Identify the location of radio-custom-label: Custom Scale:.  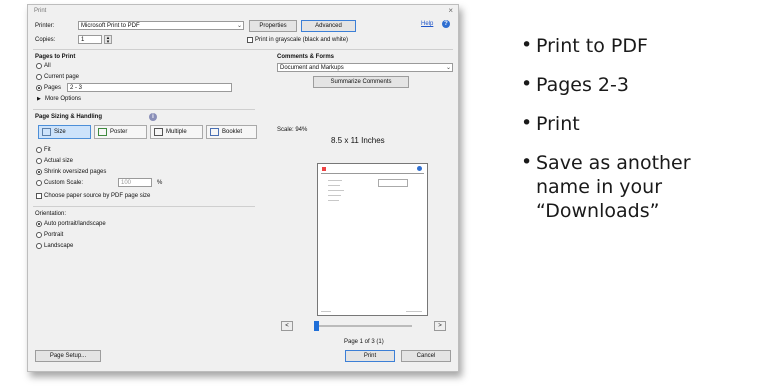
(64, 183).